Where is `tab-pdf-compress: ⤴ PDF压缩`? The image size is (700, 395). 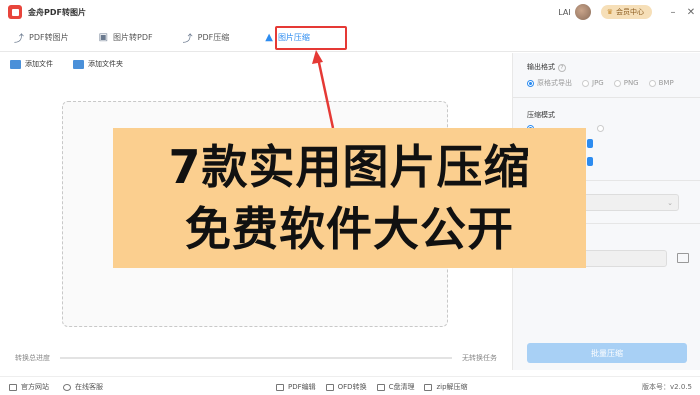
tab-pdf-compress: ⤴ PDF压缩 is located at coordinates (206, 38).